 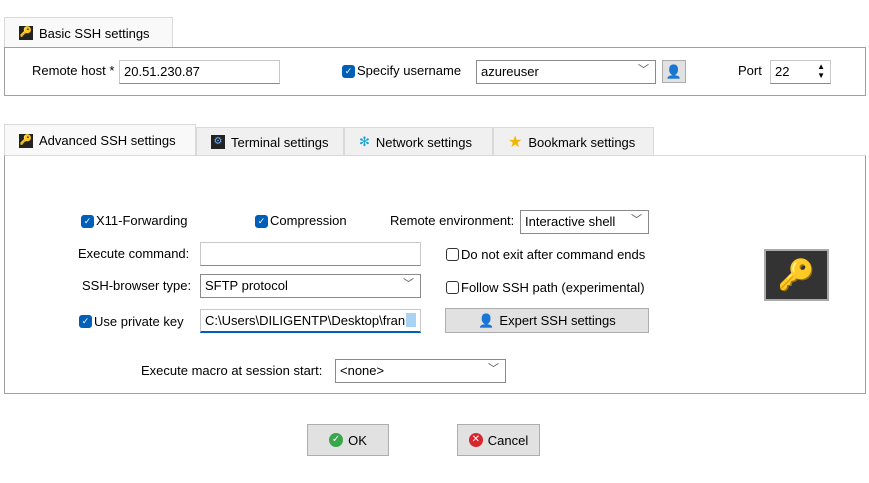 I want to click on tab-basic-ssh-settings: 🔑 Basic SSH settings, so click(x=88, y=32).